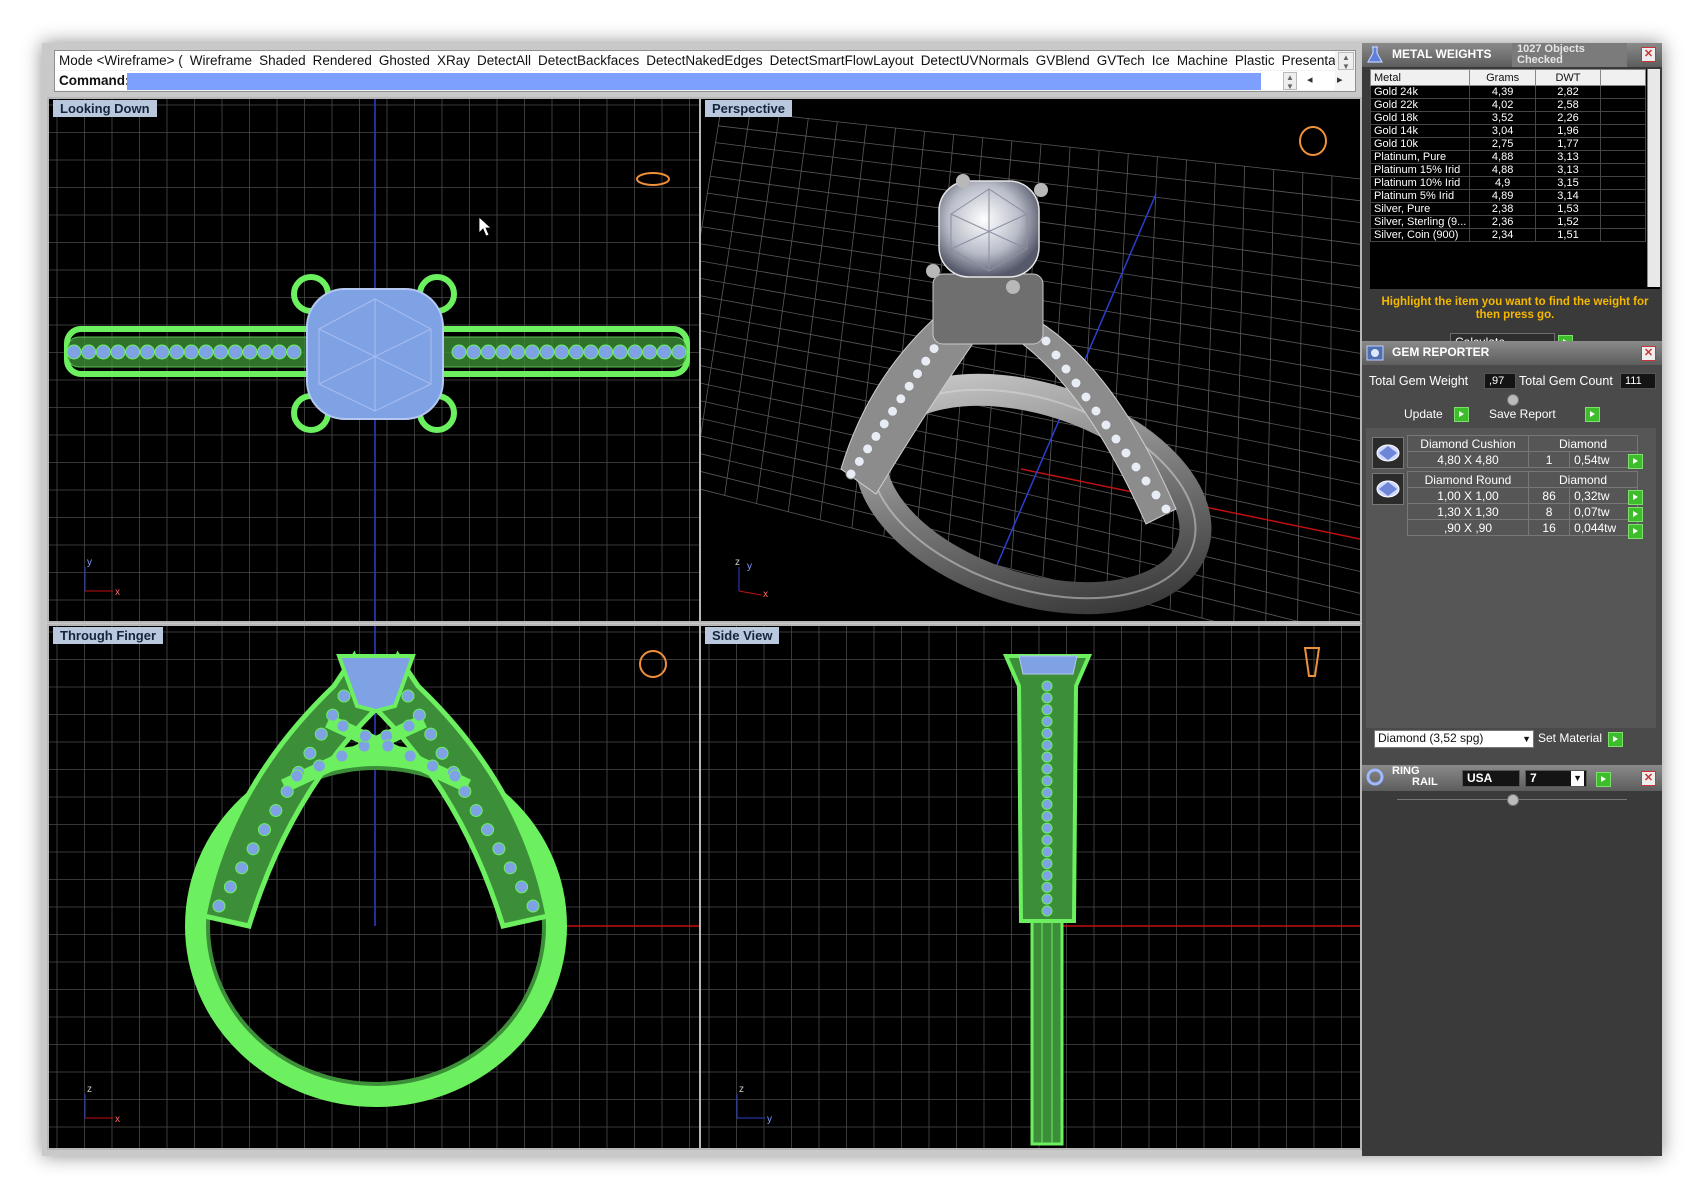 The height and width of the screenshot is (1200, 1703). I want to click on display-mode-item: Machine, so click(1202, 60).